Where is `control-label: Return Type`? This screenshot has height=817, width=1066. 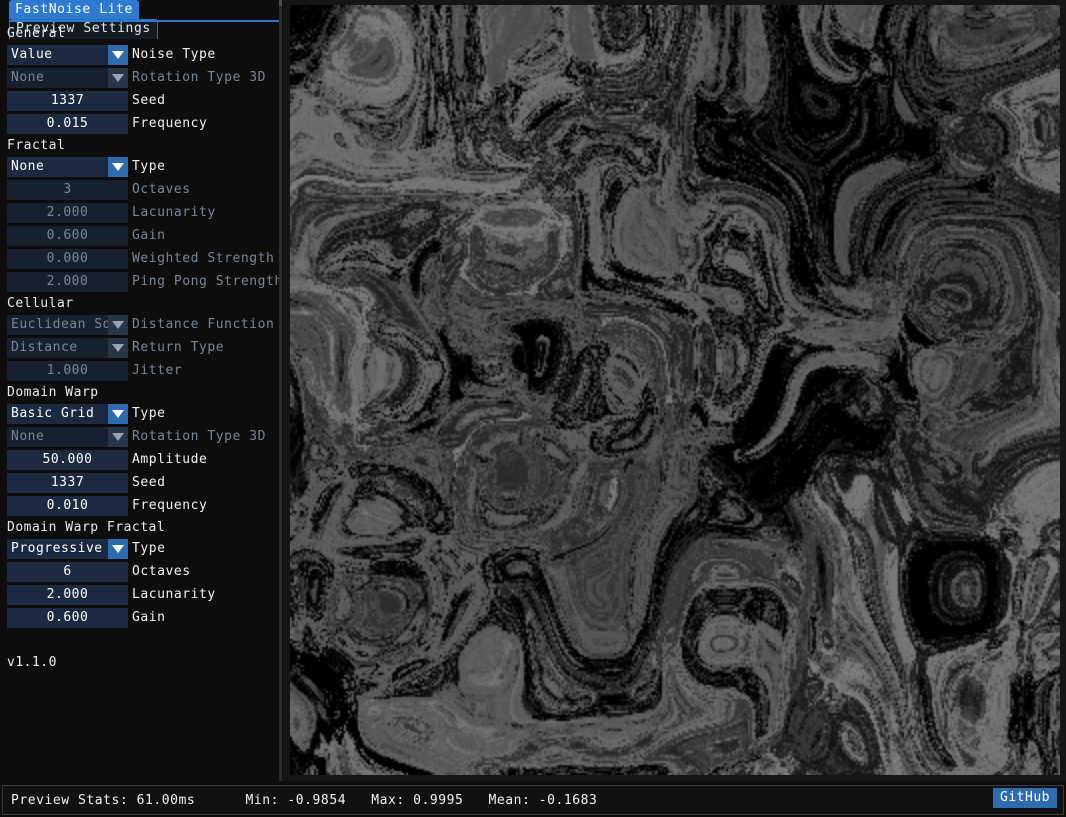 control-label: Return Type is located at coordinates (178, 347).